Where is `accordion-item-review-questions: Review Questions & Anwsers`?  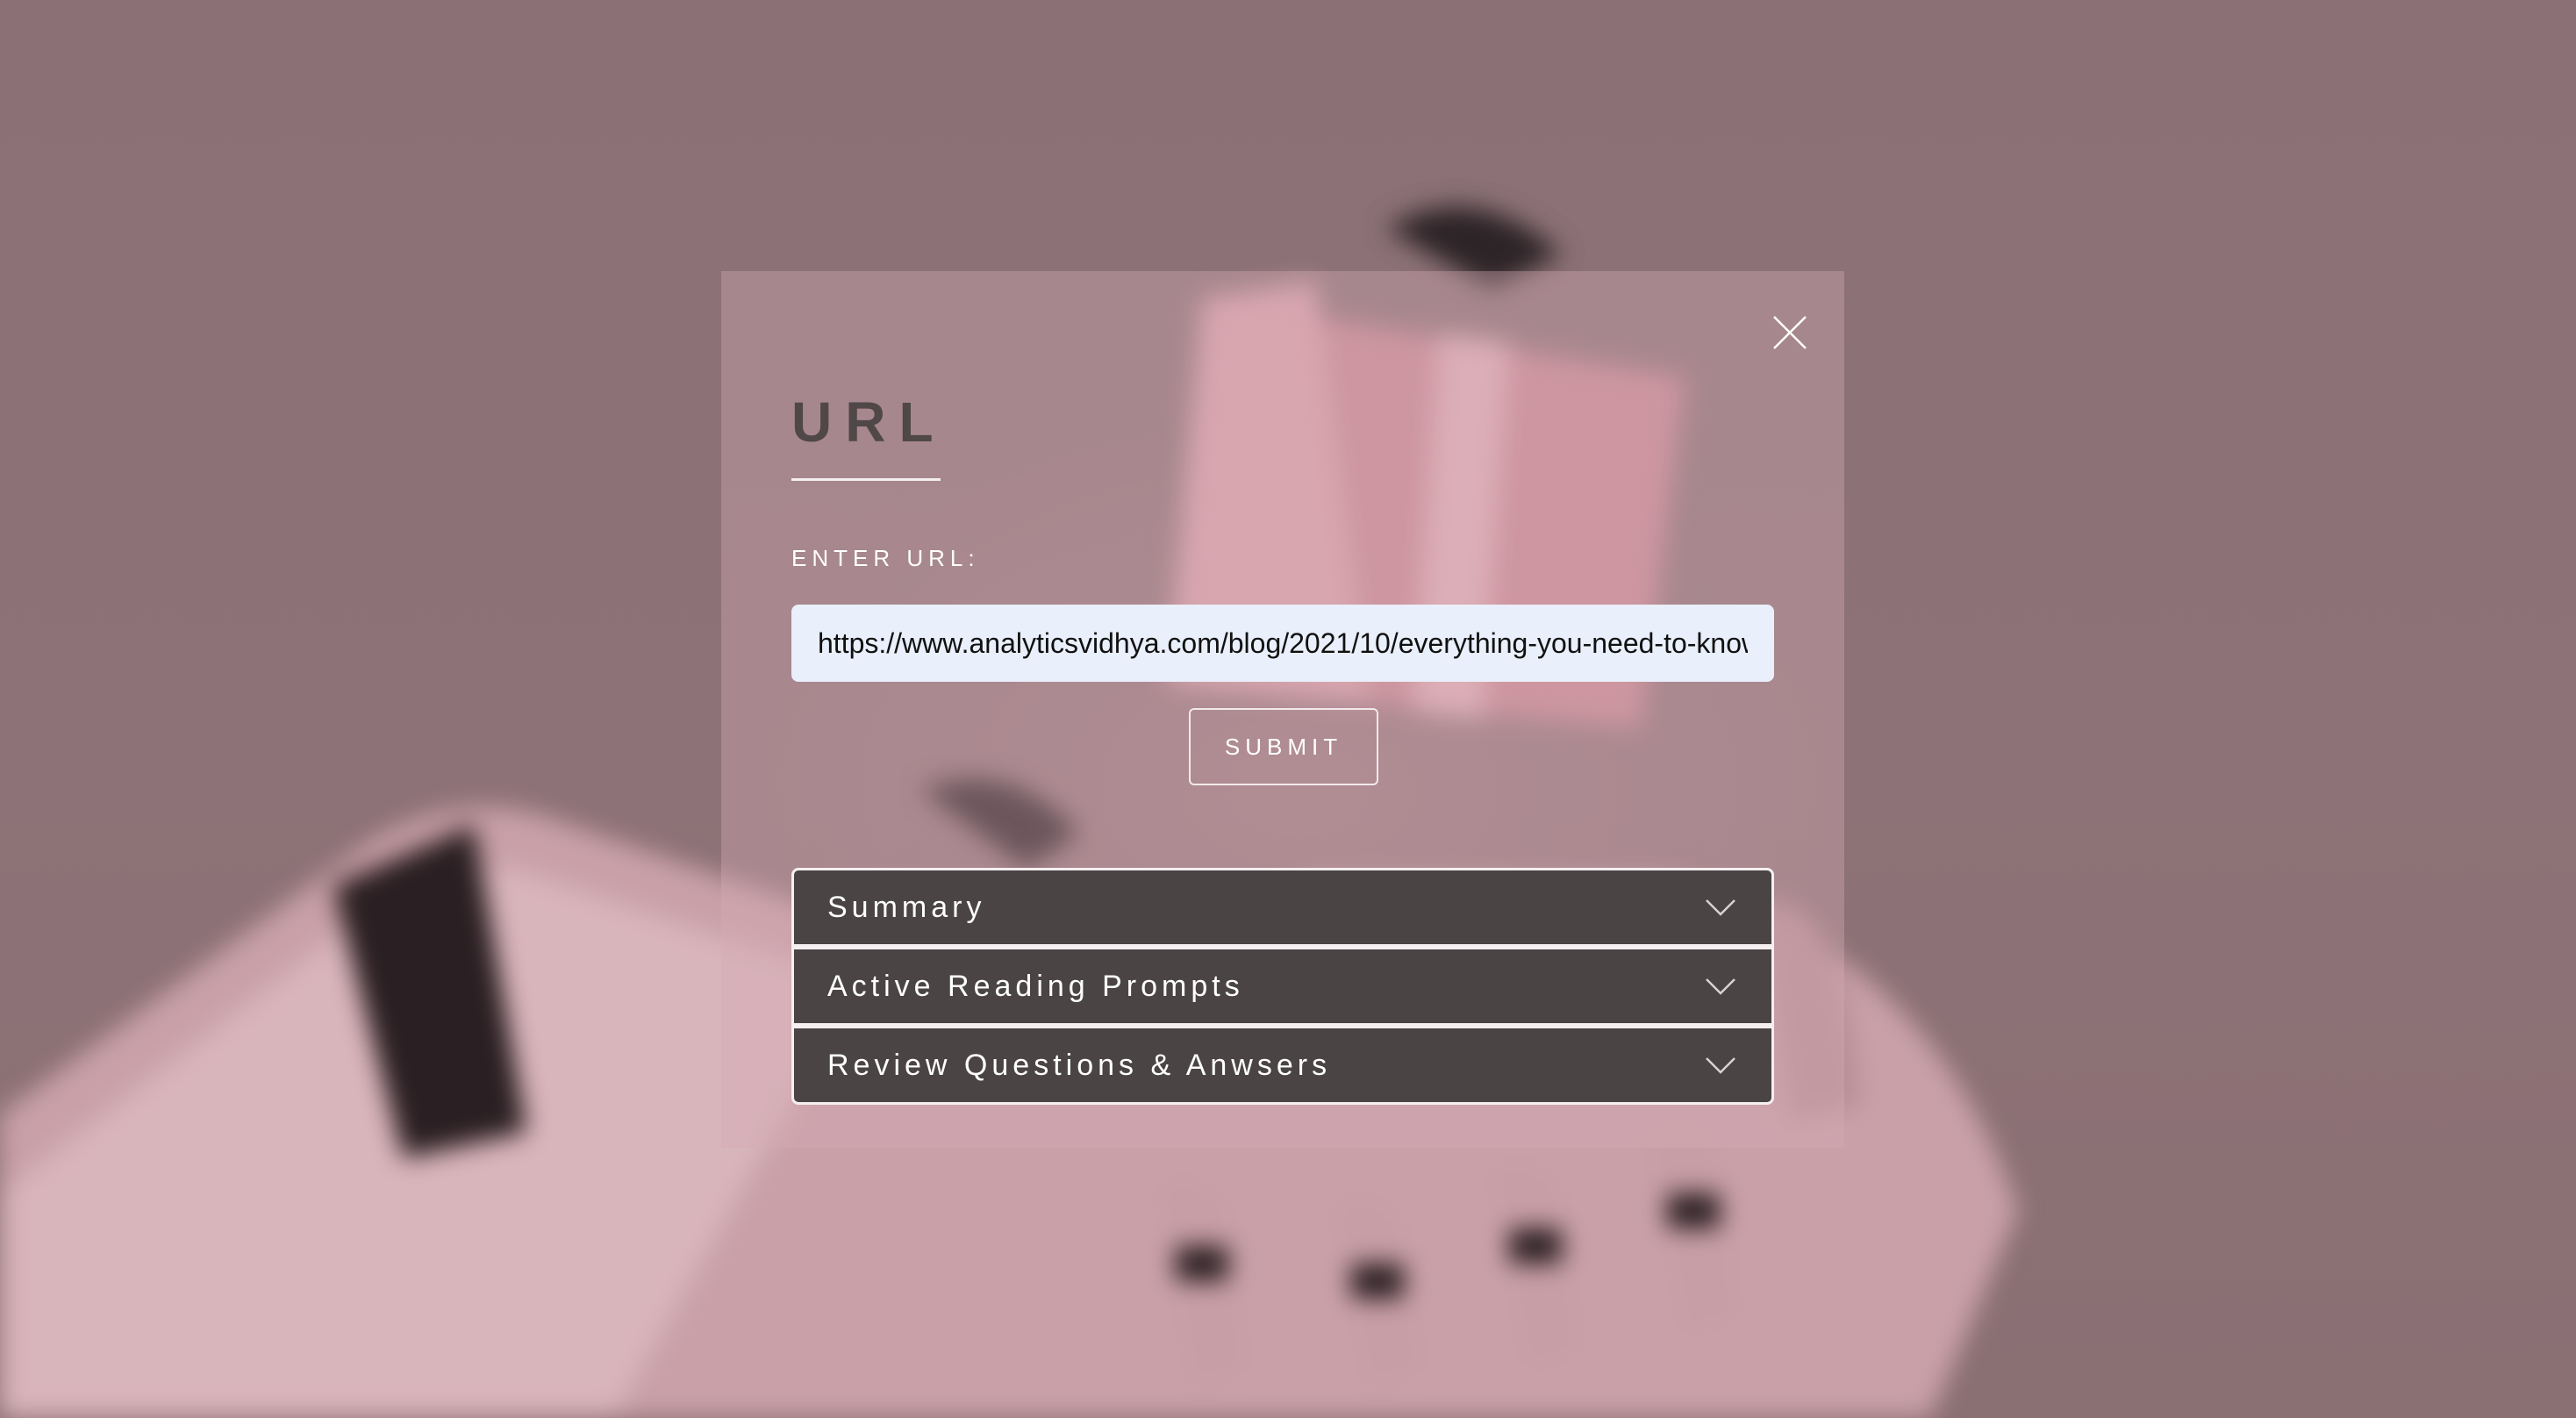
accordion-item-review-questions: Review Questions & Anwsers is located at coordinates (1282, 1065).